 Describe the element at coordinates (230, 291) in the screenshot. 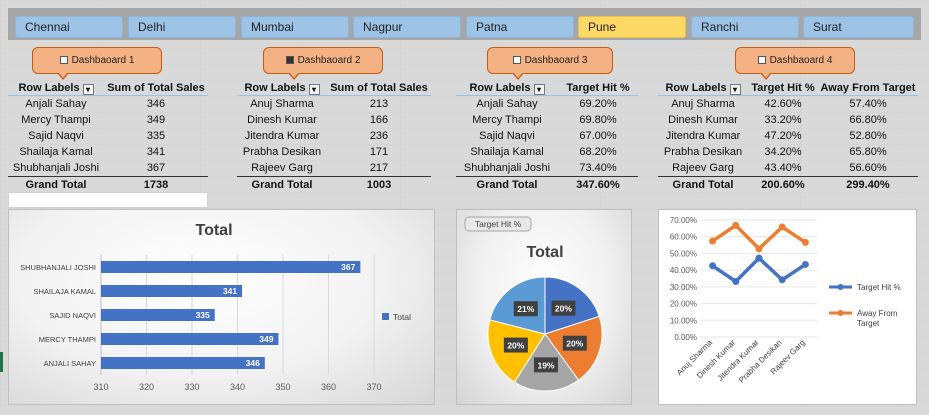

I see `data-label: 341` at that location.